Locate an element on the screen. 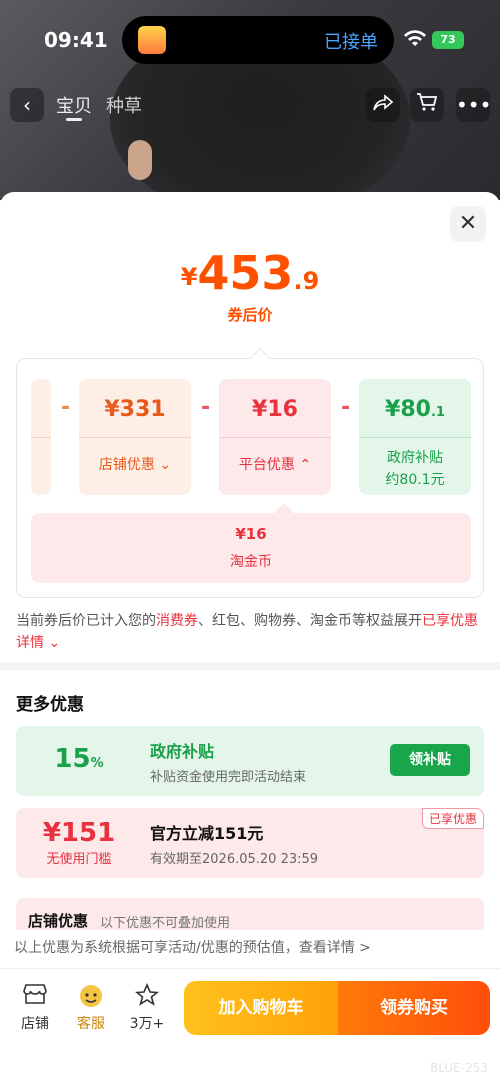 The image size is (500, 1087). discount-note: 当前券后价已计入您的消费券、红包、购物券、淘金币等权益展开已享优惠详情 ⌄ is located at coordinates (247, 632).